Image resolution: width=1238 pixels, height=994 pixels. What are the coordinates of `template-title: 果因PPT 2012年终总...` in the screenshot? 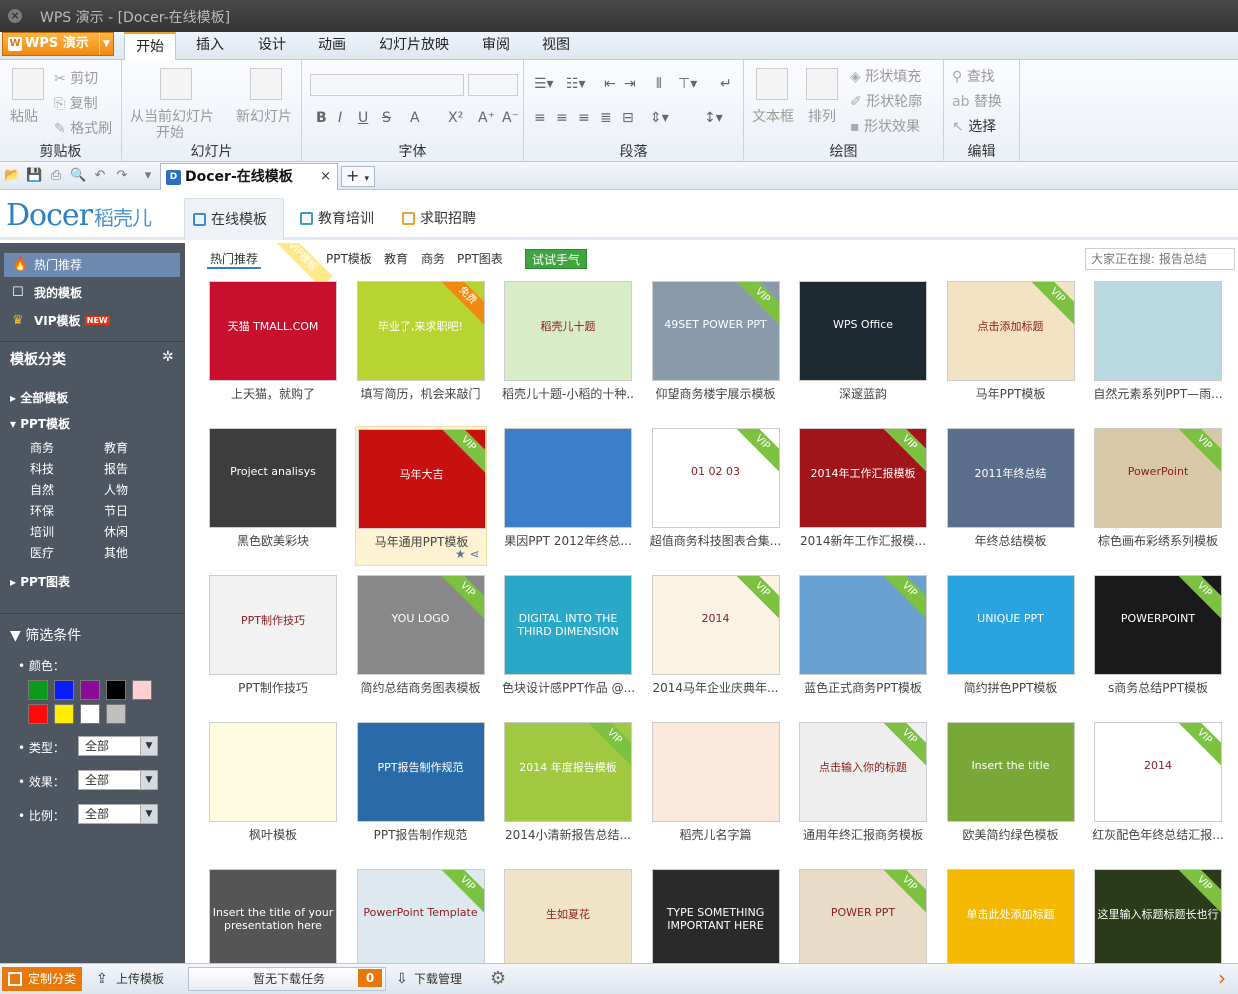 It's located at (568, 540).